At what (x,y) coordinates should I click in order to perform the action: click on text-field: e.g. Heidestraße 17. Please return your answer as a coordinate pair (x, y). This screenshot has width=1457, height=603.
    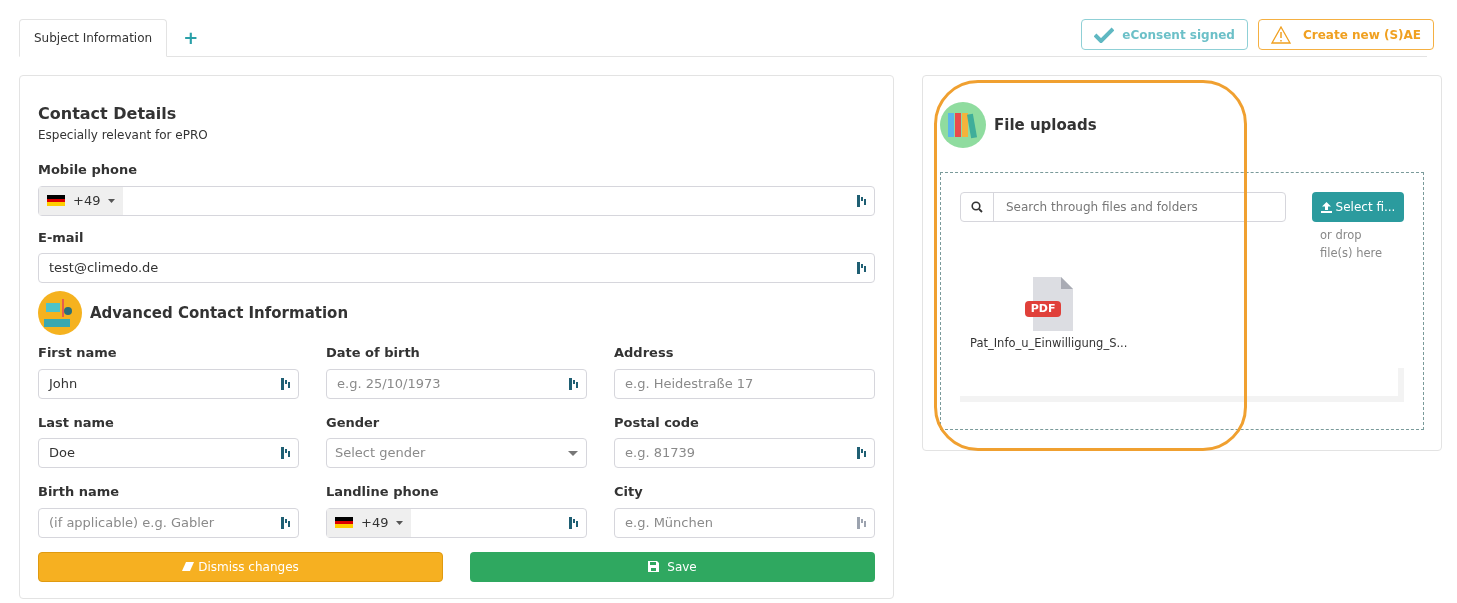
    Looking at the image, I should click on (744, 383).